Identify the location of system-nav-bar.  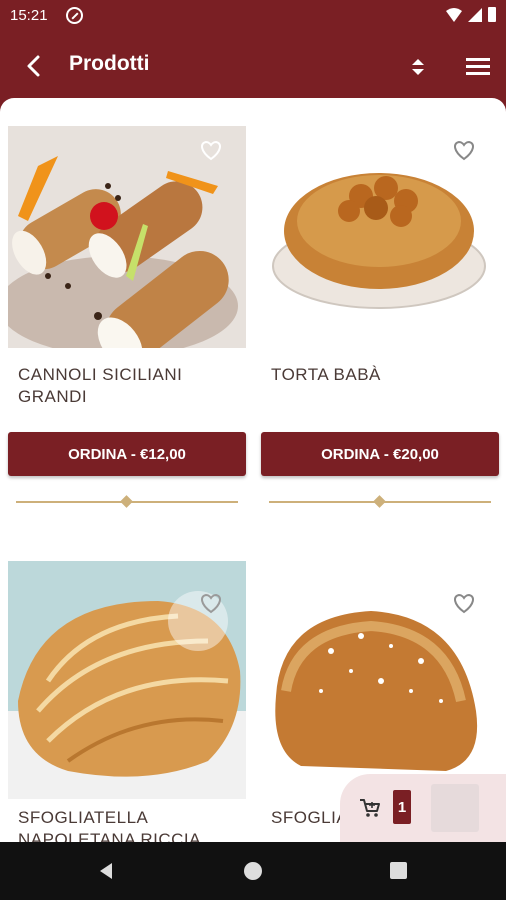
(253, 871).